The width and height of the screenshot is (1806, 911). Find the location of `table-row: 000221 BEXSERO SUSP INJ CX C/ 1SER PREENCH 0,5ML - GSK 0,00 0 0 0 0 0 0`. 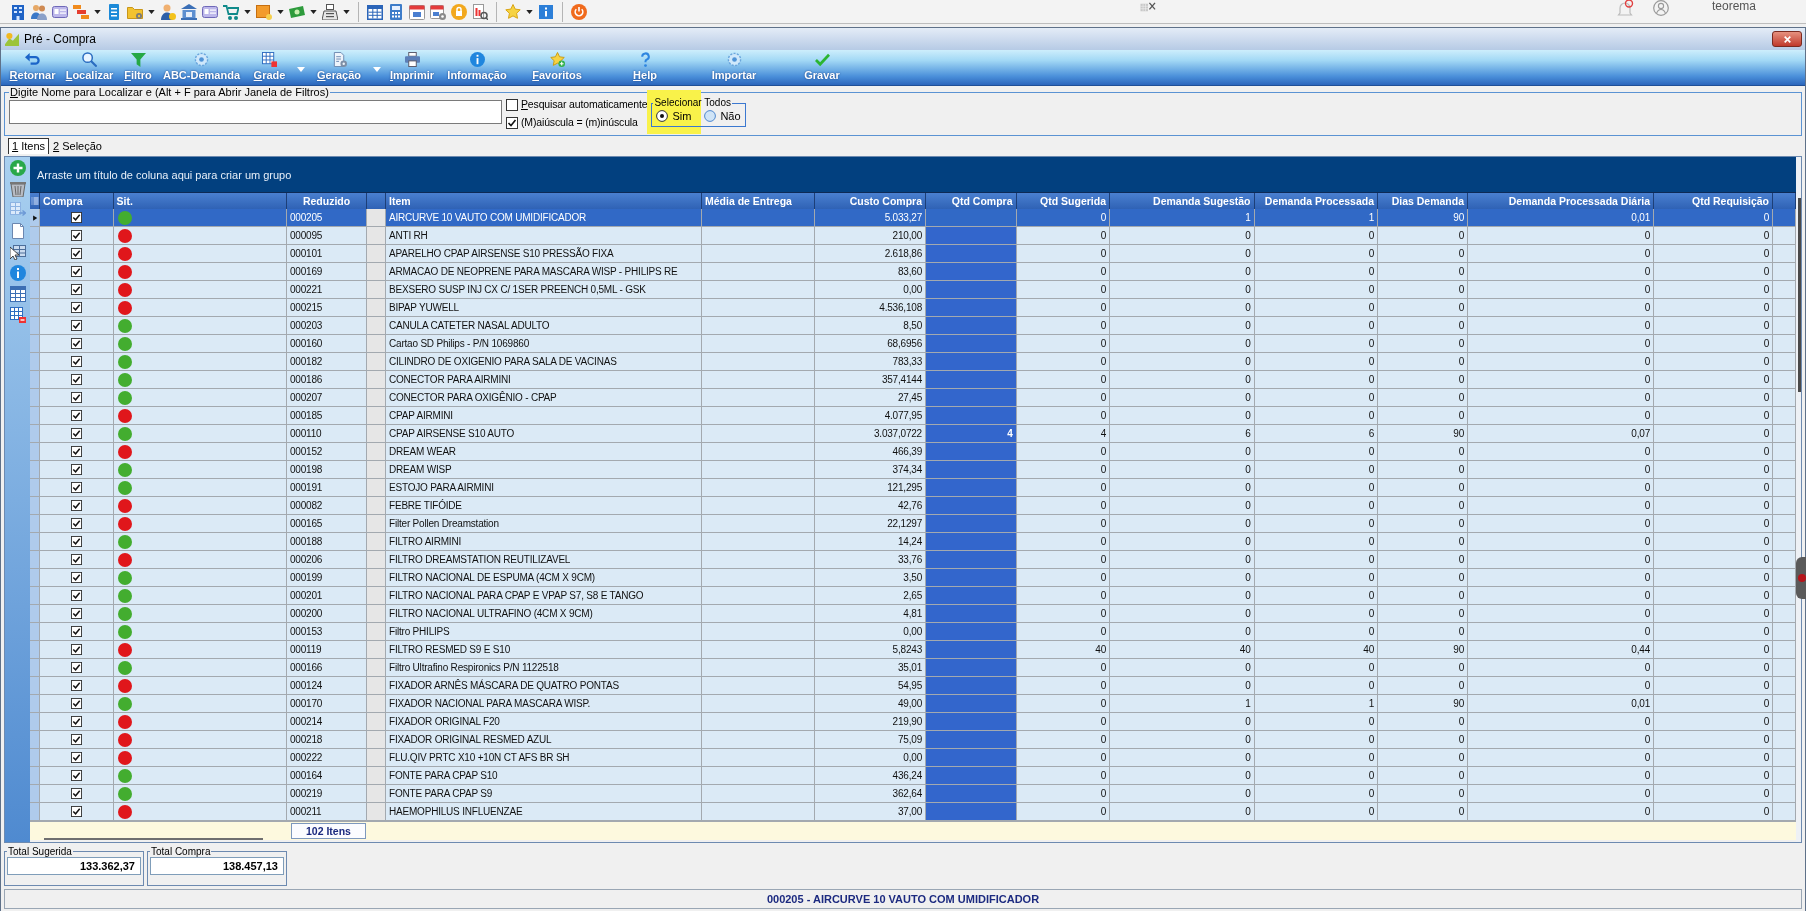

table-row: 000221 BEXSERO SUSP INJ CX C/ 1SER PREENCH 0,5ML - GSK 0,00 0 0 0 0 0 0 is located at coordinates (913, 290).